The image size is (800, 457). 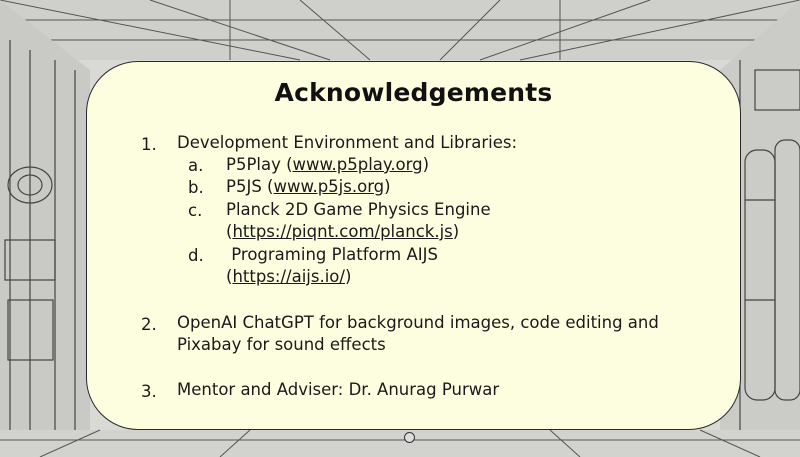 I want to click on sublist-item-text: Planck 2D Game Physics Engine, so click(x=358, y=209).